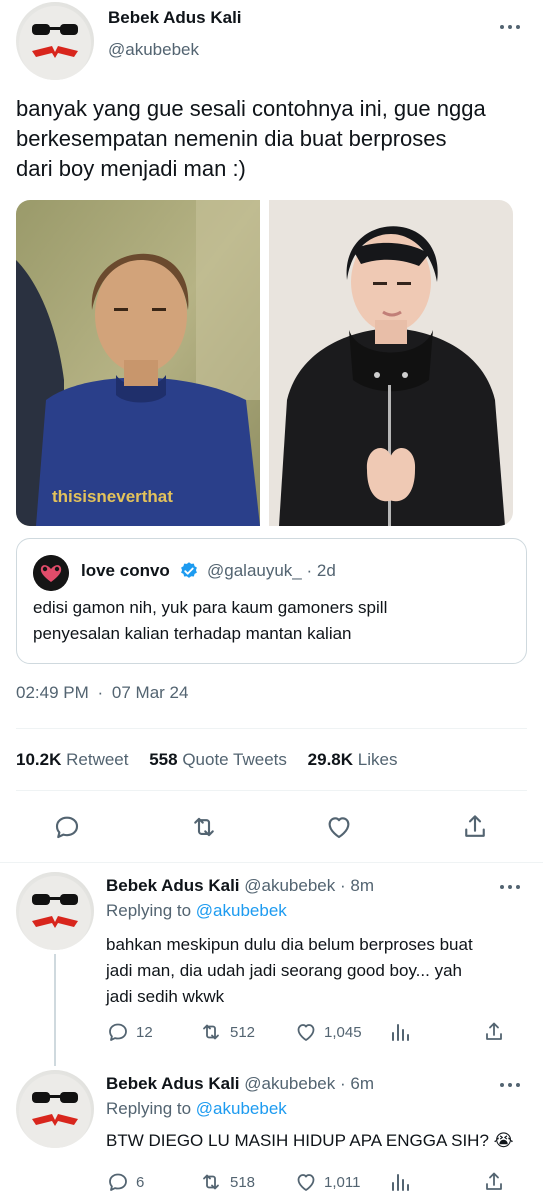 The height and width of the screenshot is (1200, 543). Describe the element at coordinates (357, 1083) in the screenshot. I see `reply-age: · 6m` at that location.